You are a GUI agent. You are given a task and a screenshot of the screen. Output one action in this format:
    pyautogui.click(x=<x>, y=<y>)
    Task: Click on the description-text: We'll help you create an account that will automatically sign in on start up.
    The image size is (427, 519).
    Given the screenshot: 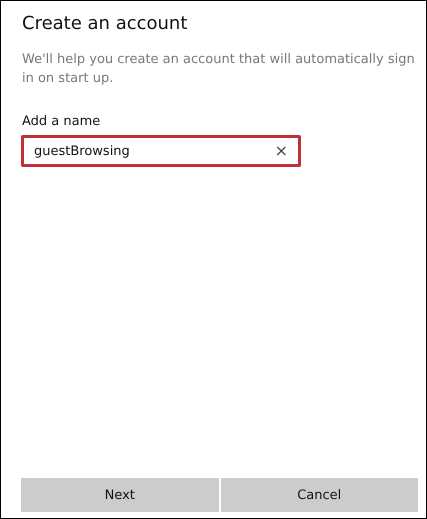 What is the action you would take?
    pyautogui.click(x=219, y=69)
    